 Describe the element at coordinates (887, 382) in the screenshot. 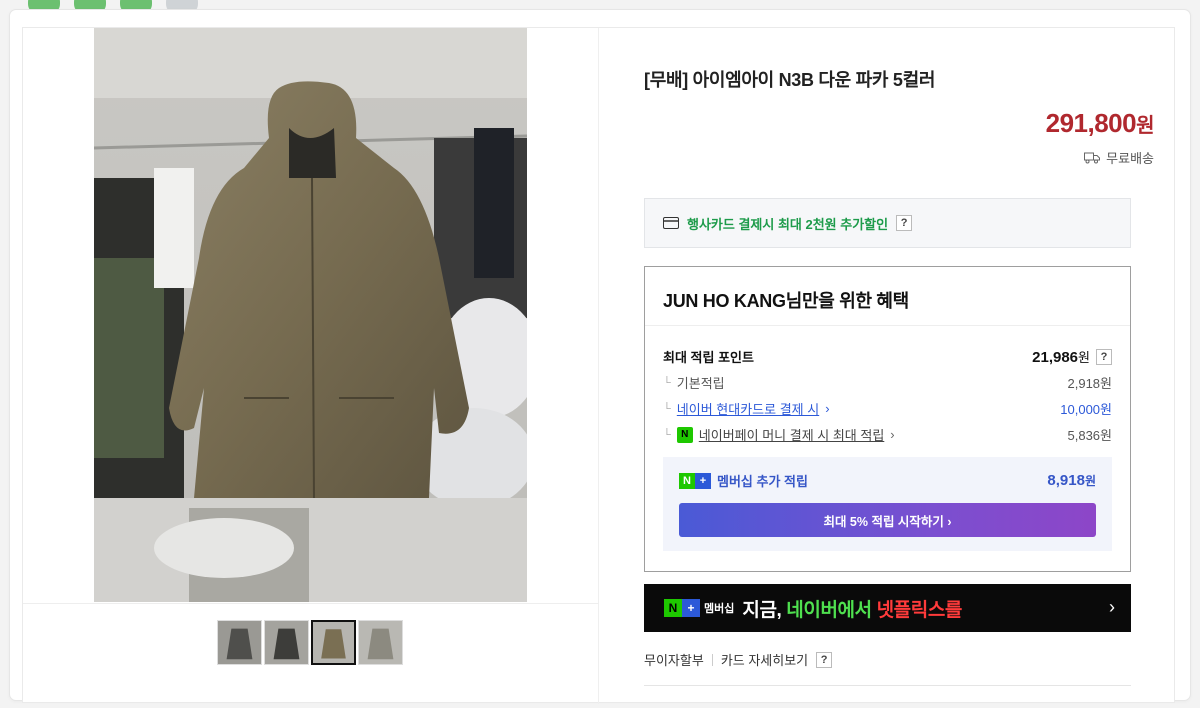

I see `points-row-basic: └ 기본적립 2,918원` at that location.